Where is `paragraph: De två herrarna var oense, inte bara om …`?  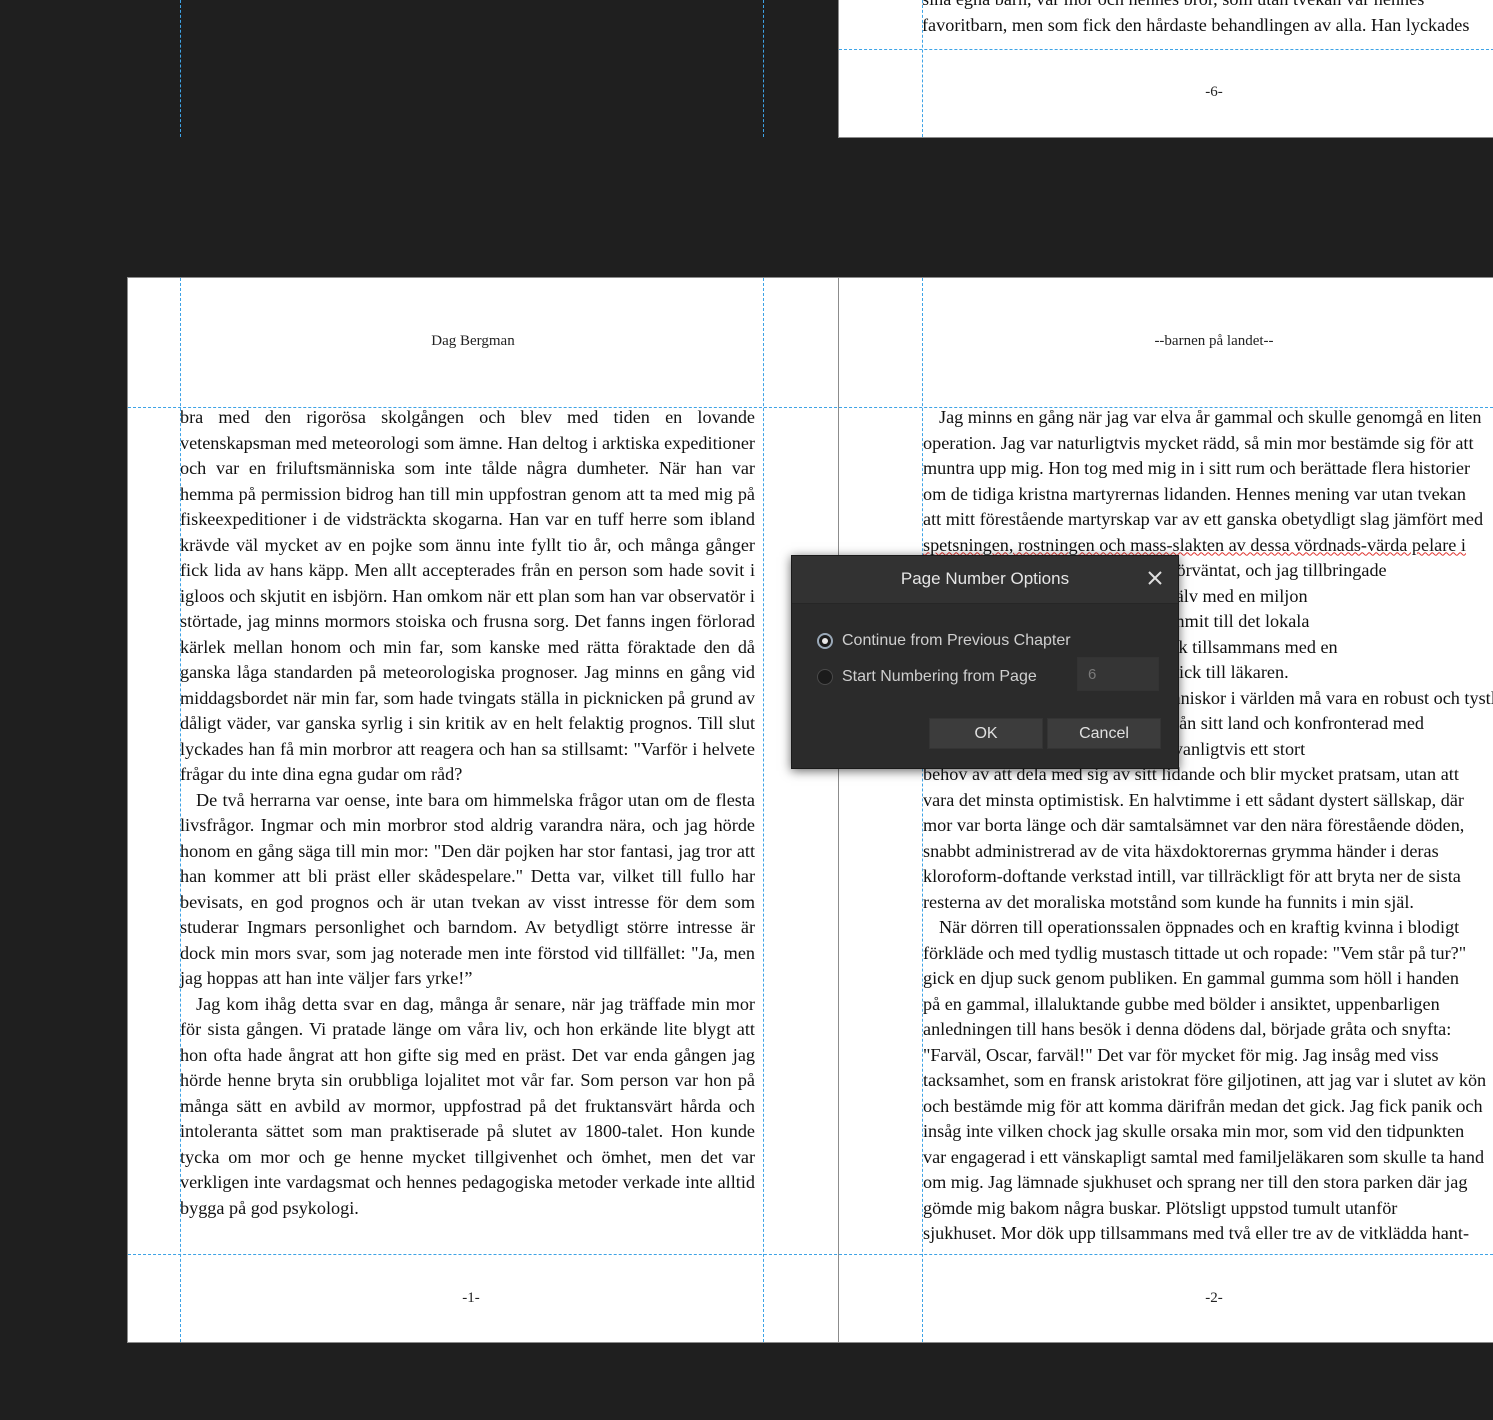 paragraph: De två herrarna var oense, inte bara om … is located at coordinates (467, 889).